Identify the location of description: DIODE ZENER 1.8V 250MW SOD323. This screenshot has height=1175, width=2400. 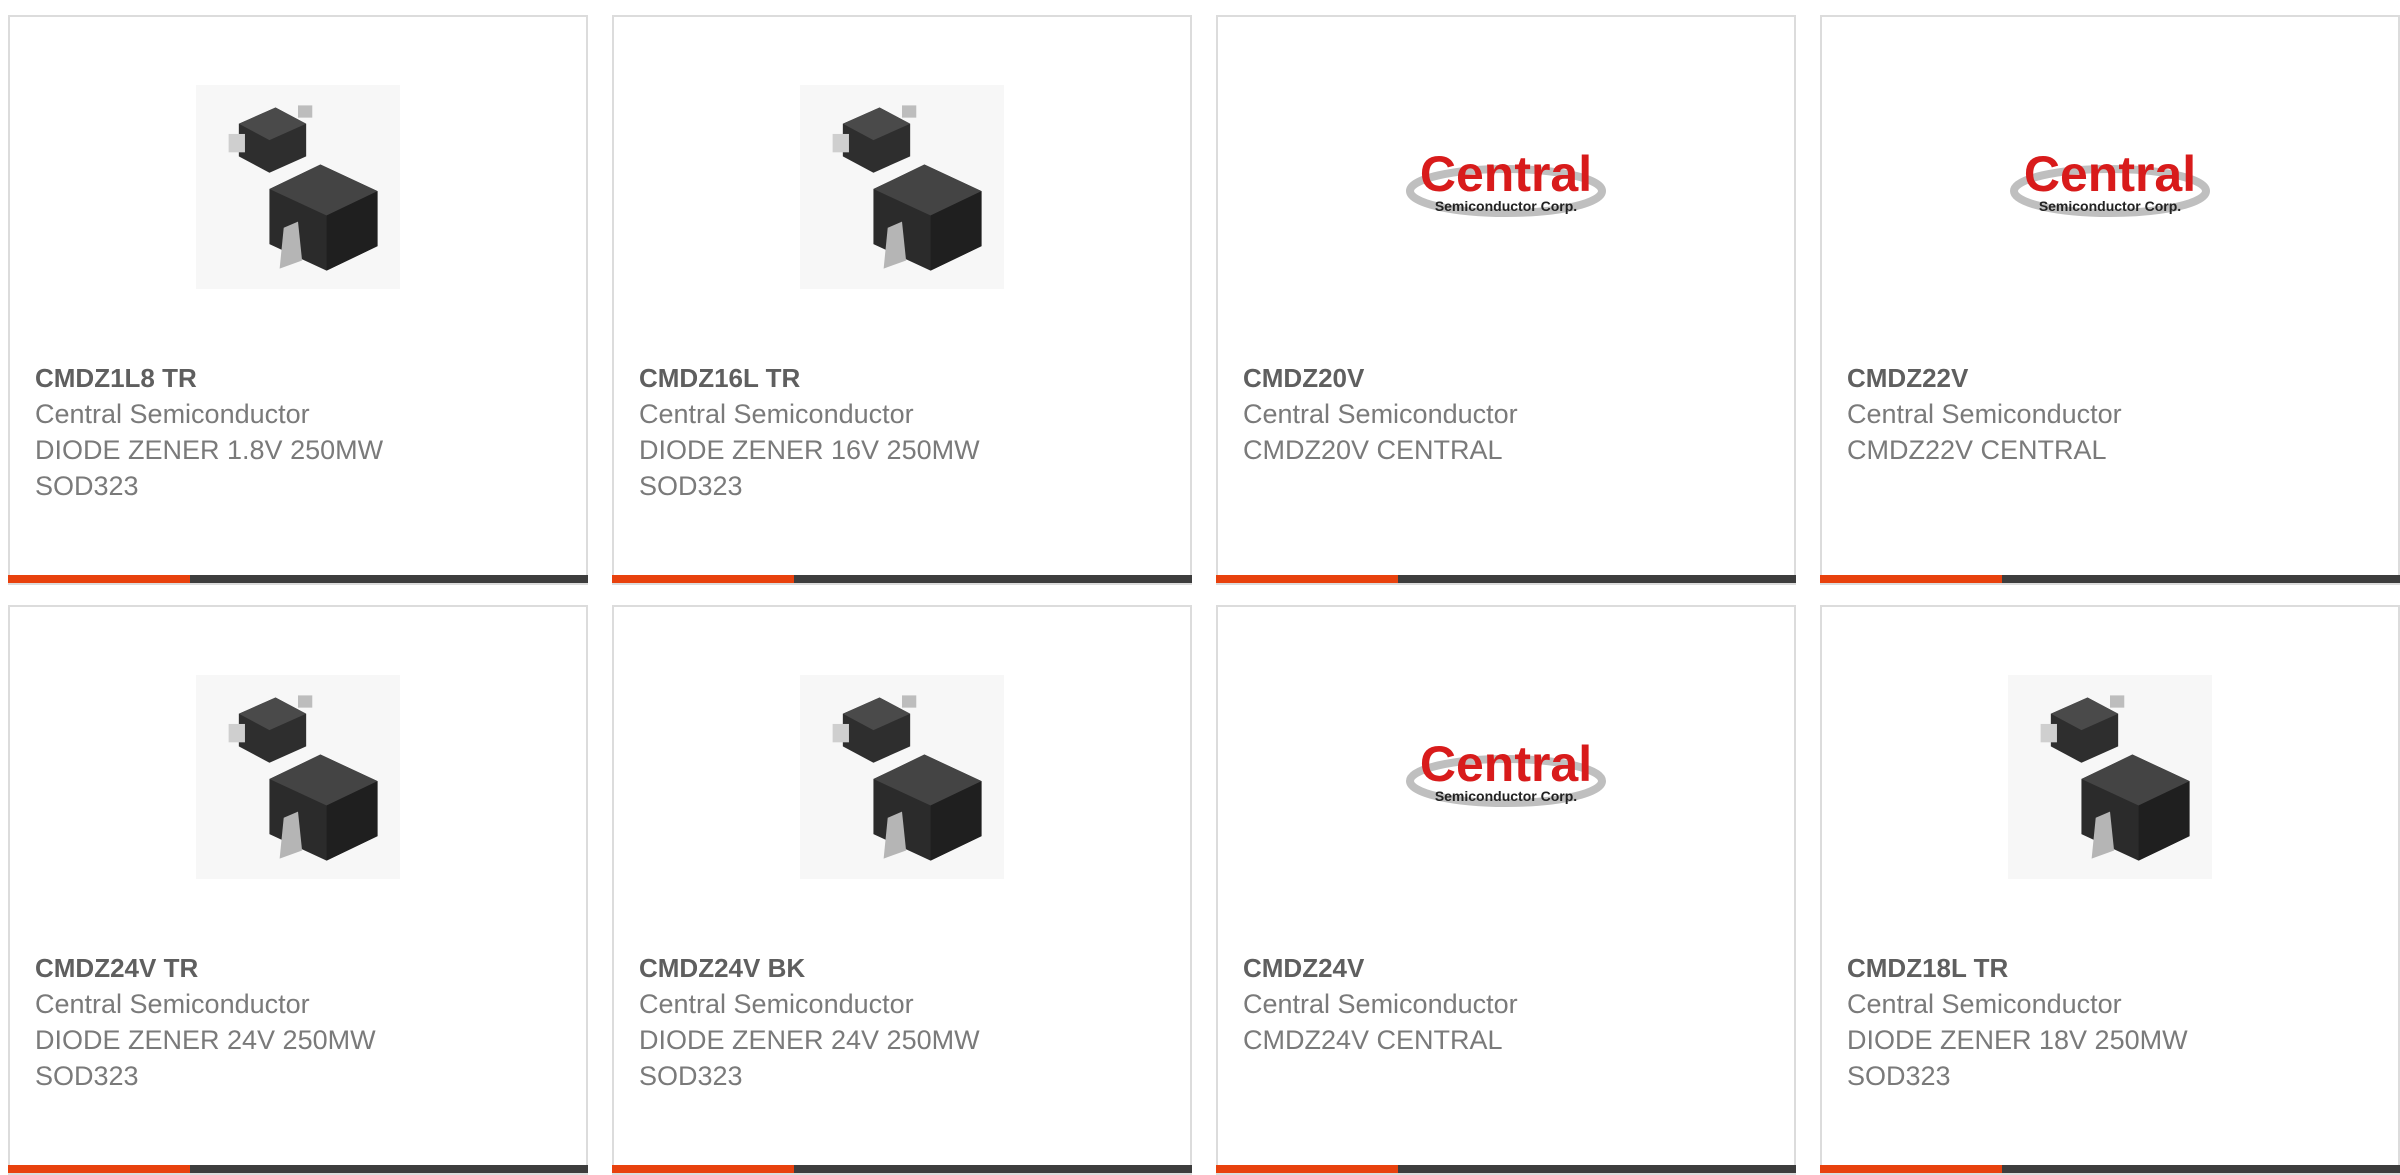
(209, 468).